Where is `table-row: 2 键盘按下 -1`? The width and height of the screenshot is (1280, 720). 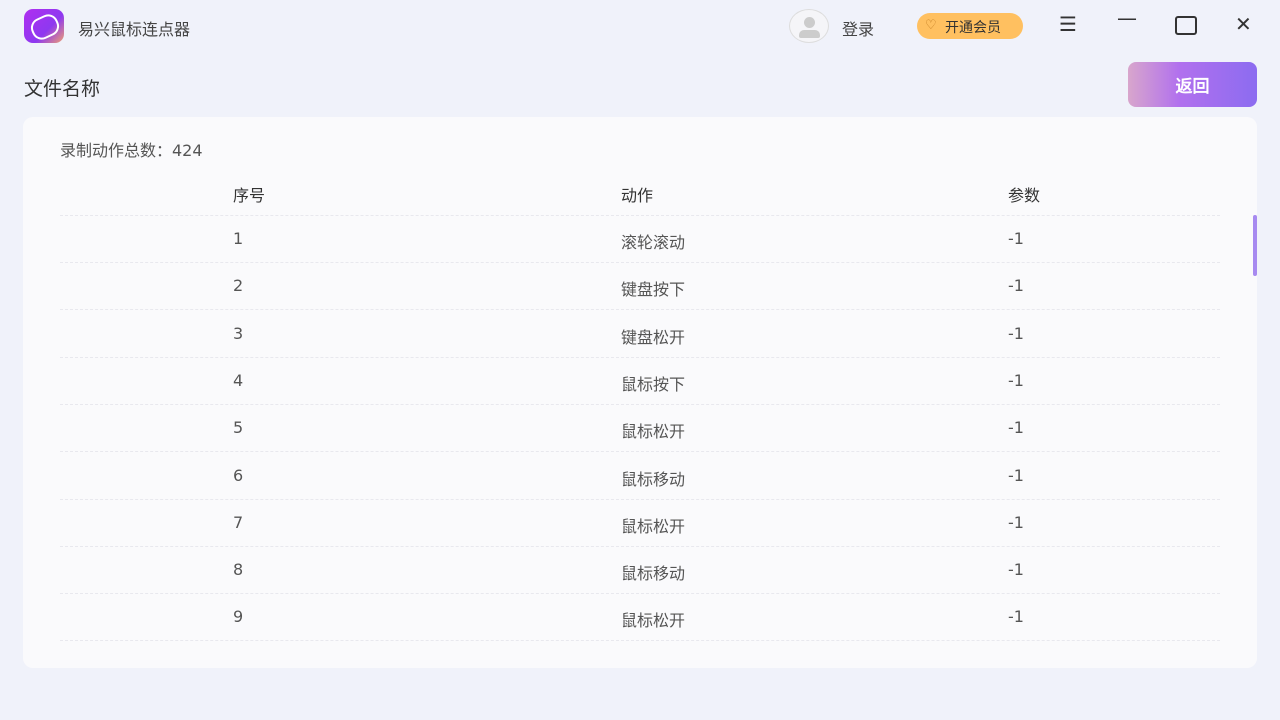 table-row: 2 键盘按下 -1 is located at coordinates (640, 287).